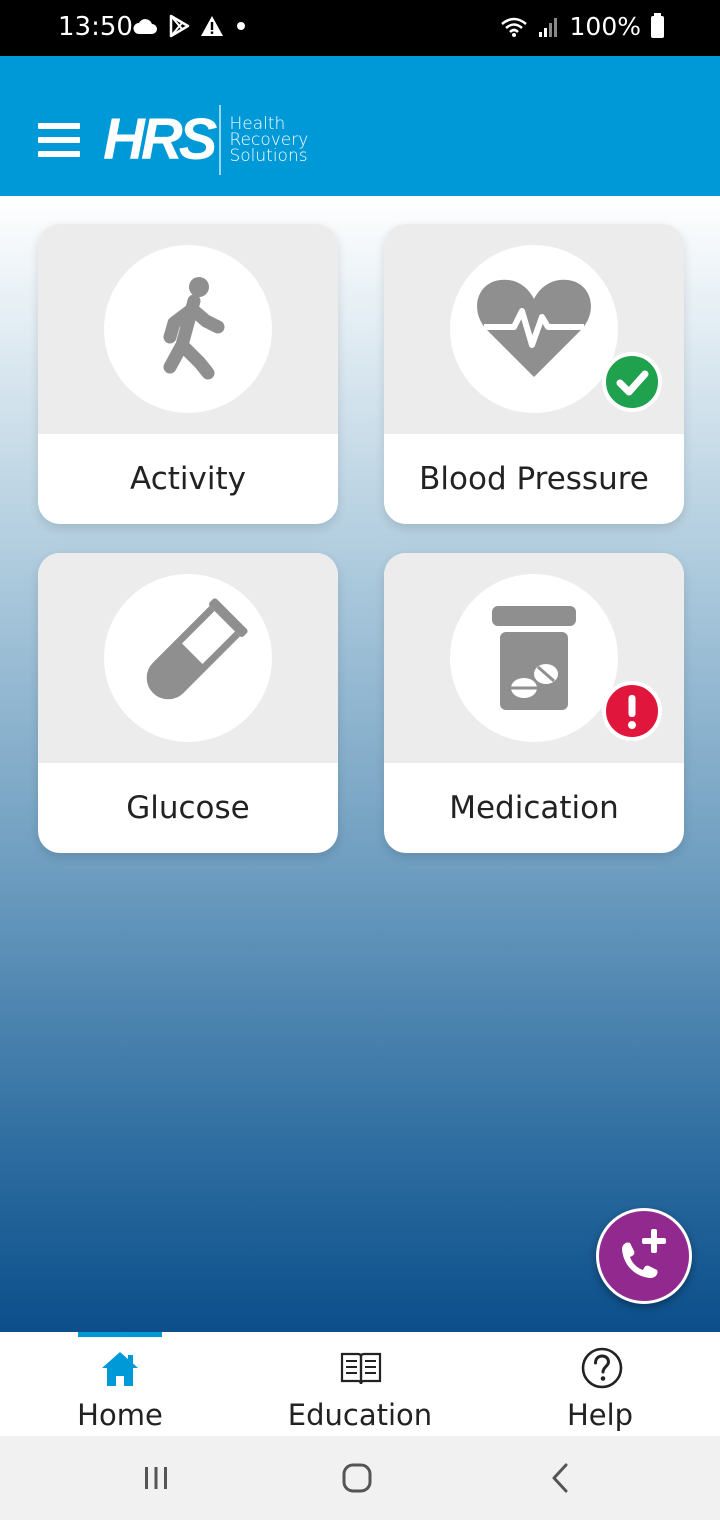  I want to click on book-icon, so click(361, 1368).